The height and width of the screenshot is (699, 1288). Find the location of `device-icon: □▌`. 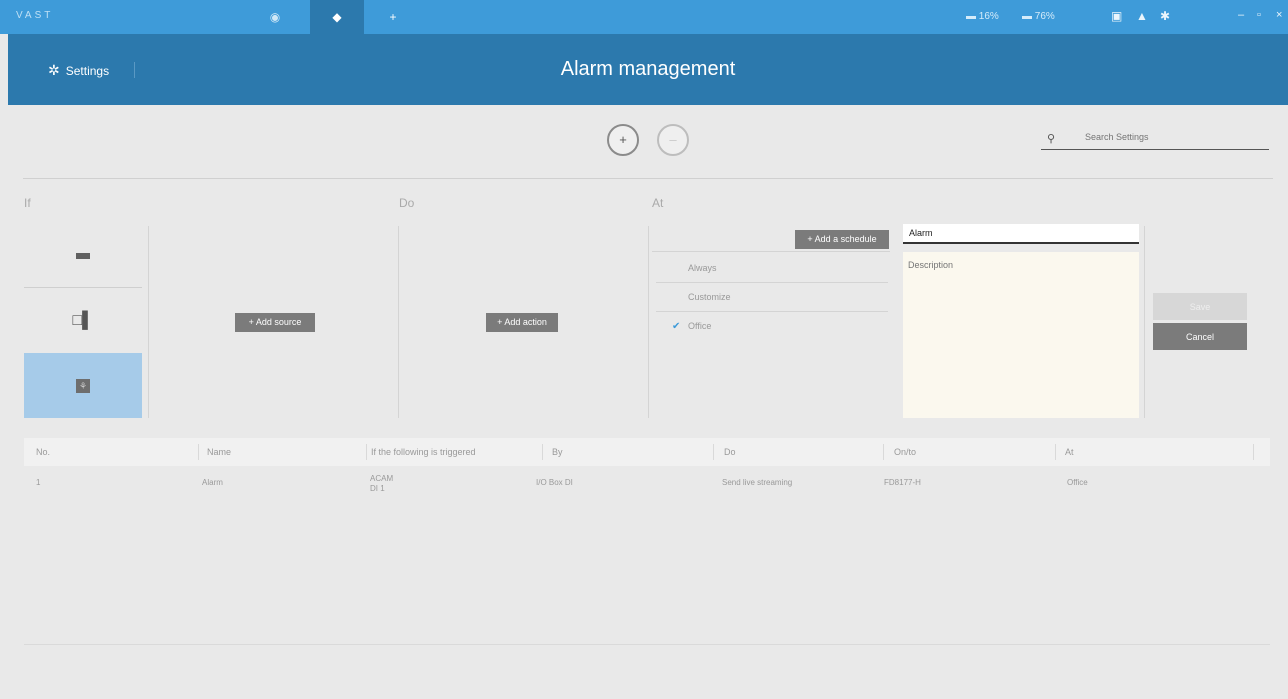

device-icon: □▌ is located at coordinates (83, 320).